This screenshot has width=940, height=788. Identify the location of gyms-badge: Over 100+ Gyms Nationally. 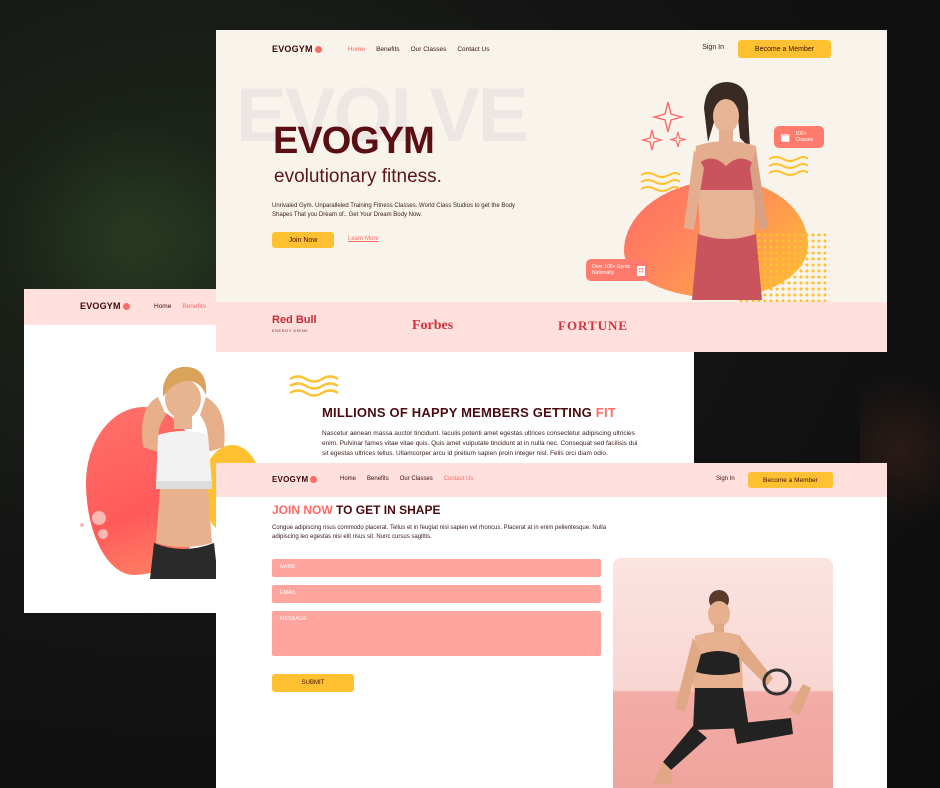
(617, 270).